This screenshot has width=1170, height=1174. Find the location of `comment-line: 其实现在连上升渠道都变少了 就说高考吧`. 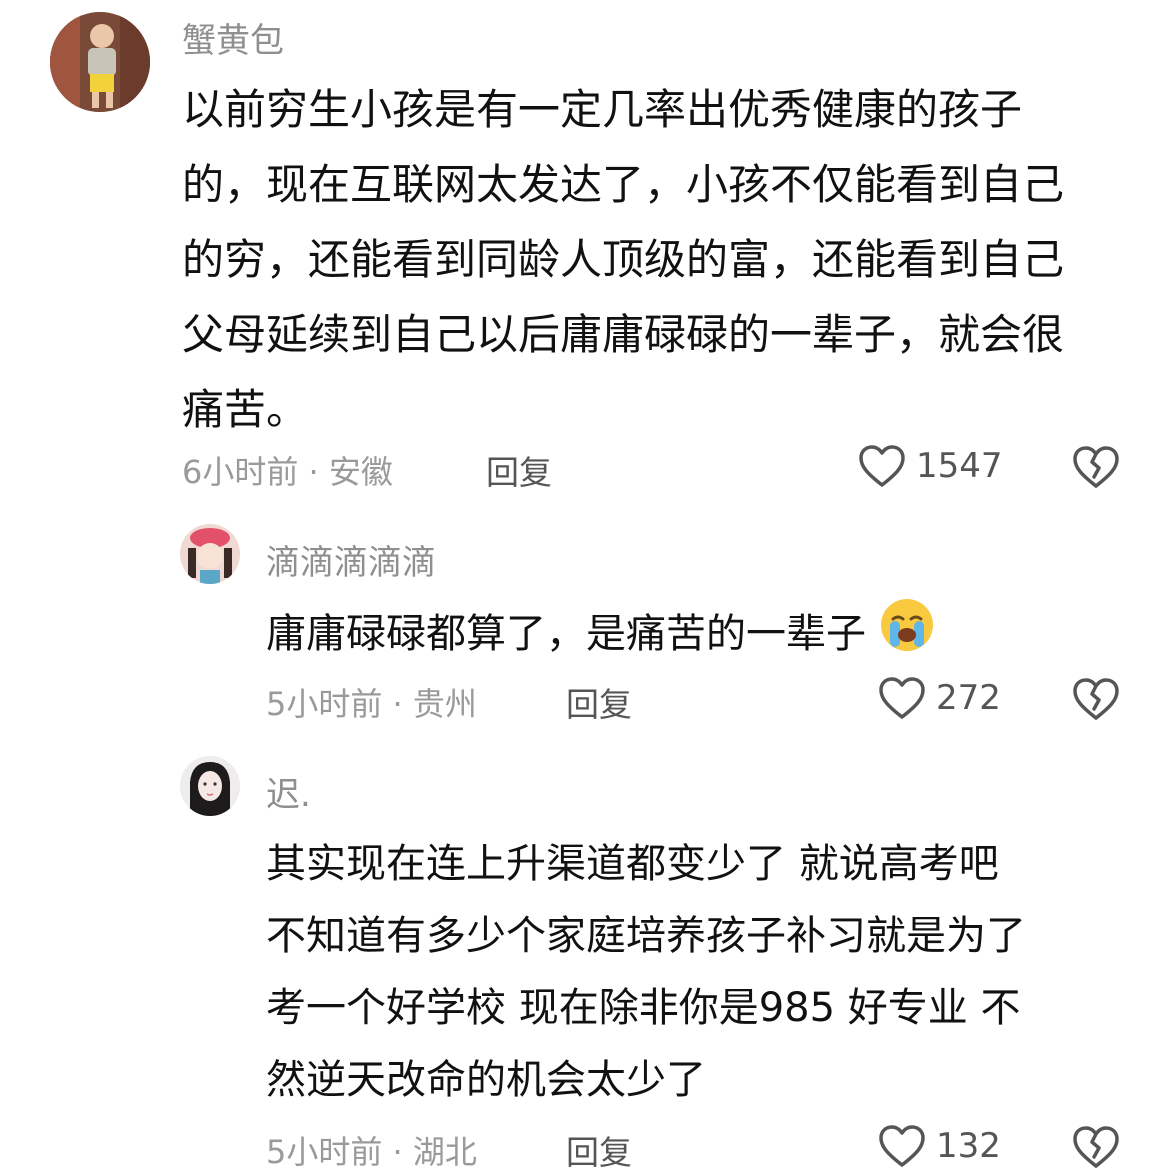

comment-line: 其实现在连上升渠道都变少了 就说高考吧 is located at coordinates (632, 864).